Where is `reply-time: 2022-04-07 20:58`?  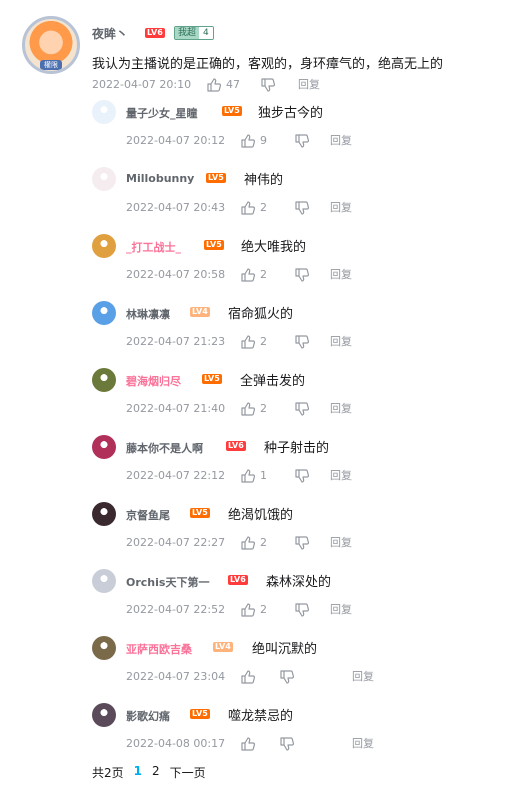 reply-time: 2022-04-07 20:58 is located at coordinates (176, 274).